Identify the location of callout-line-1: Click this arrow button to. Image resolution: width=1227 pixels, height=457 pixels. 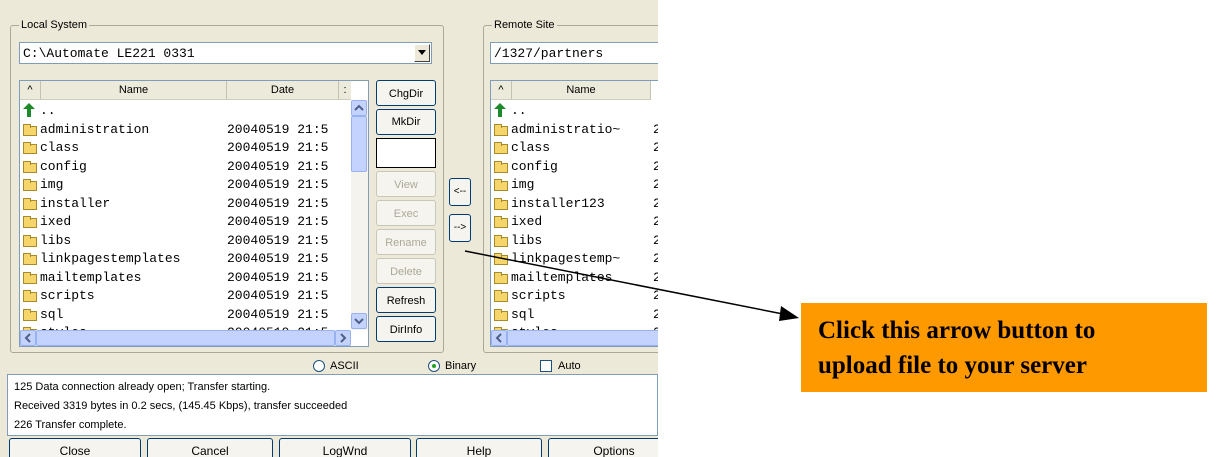
(957, 330).